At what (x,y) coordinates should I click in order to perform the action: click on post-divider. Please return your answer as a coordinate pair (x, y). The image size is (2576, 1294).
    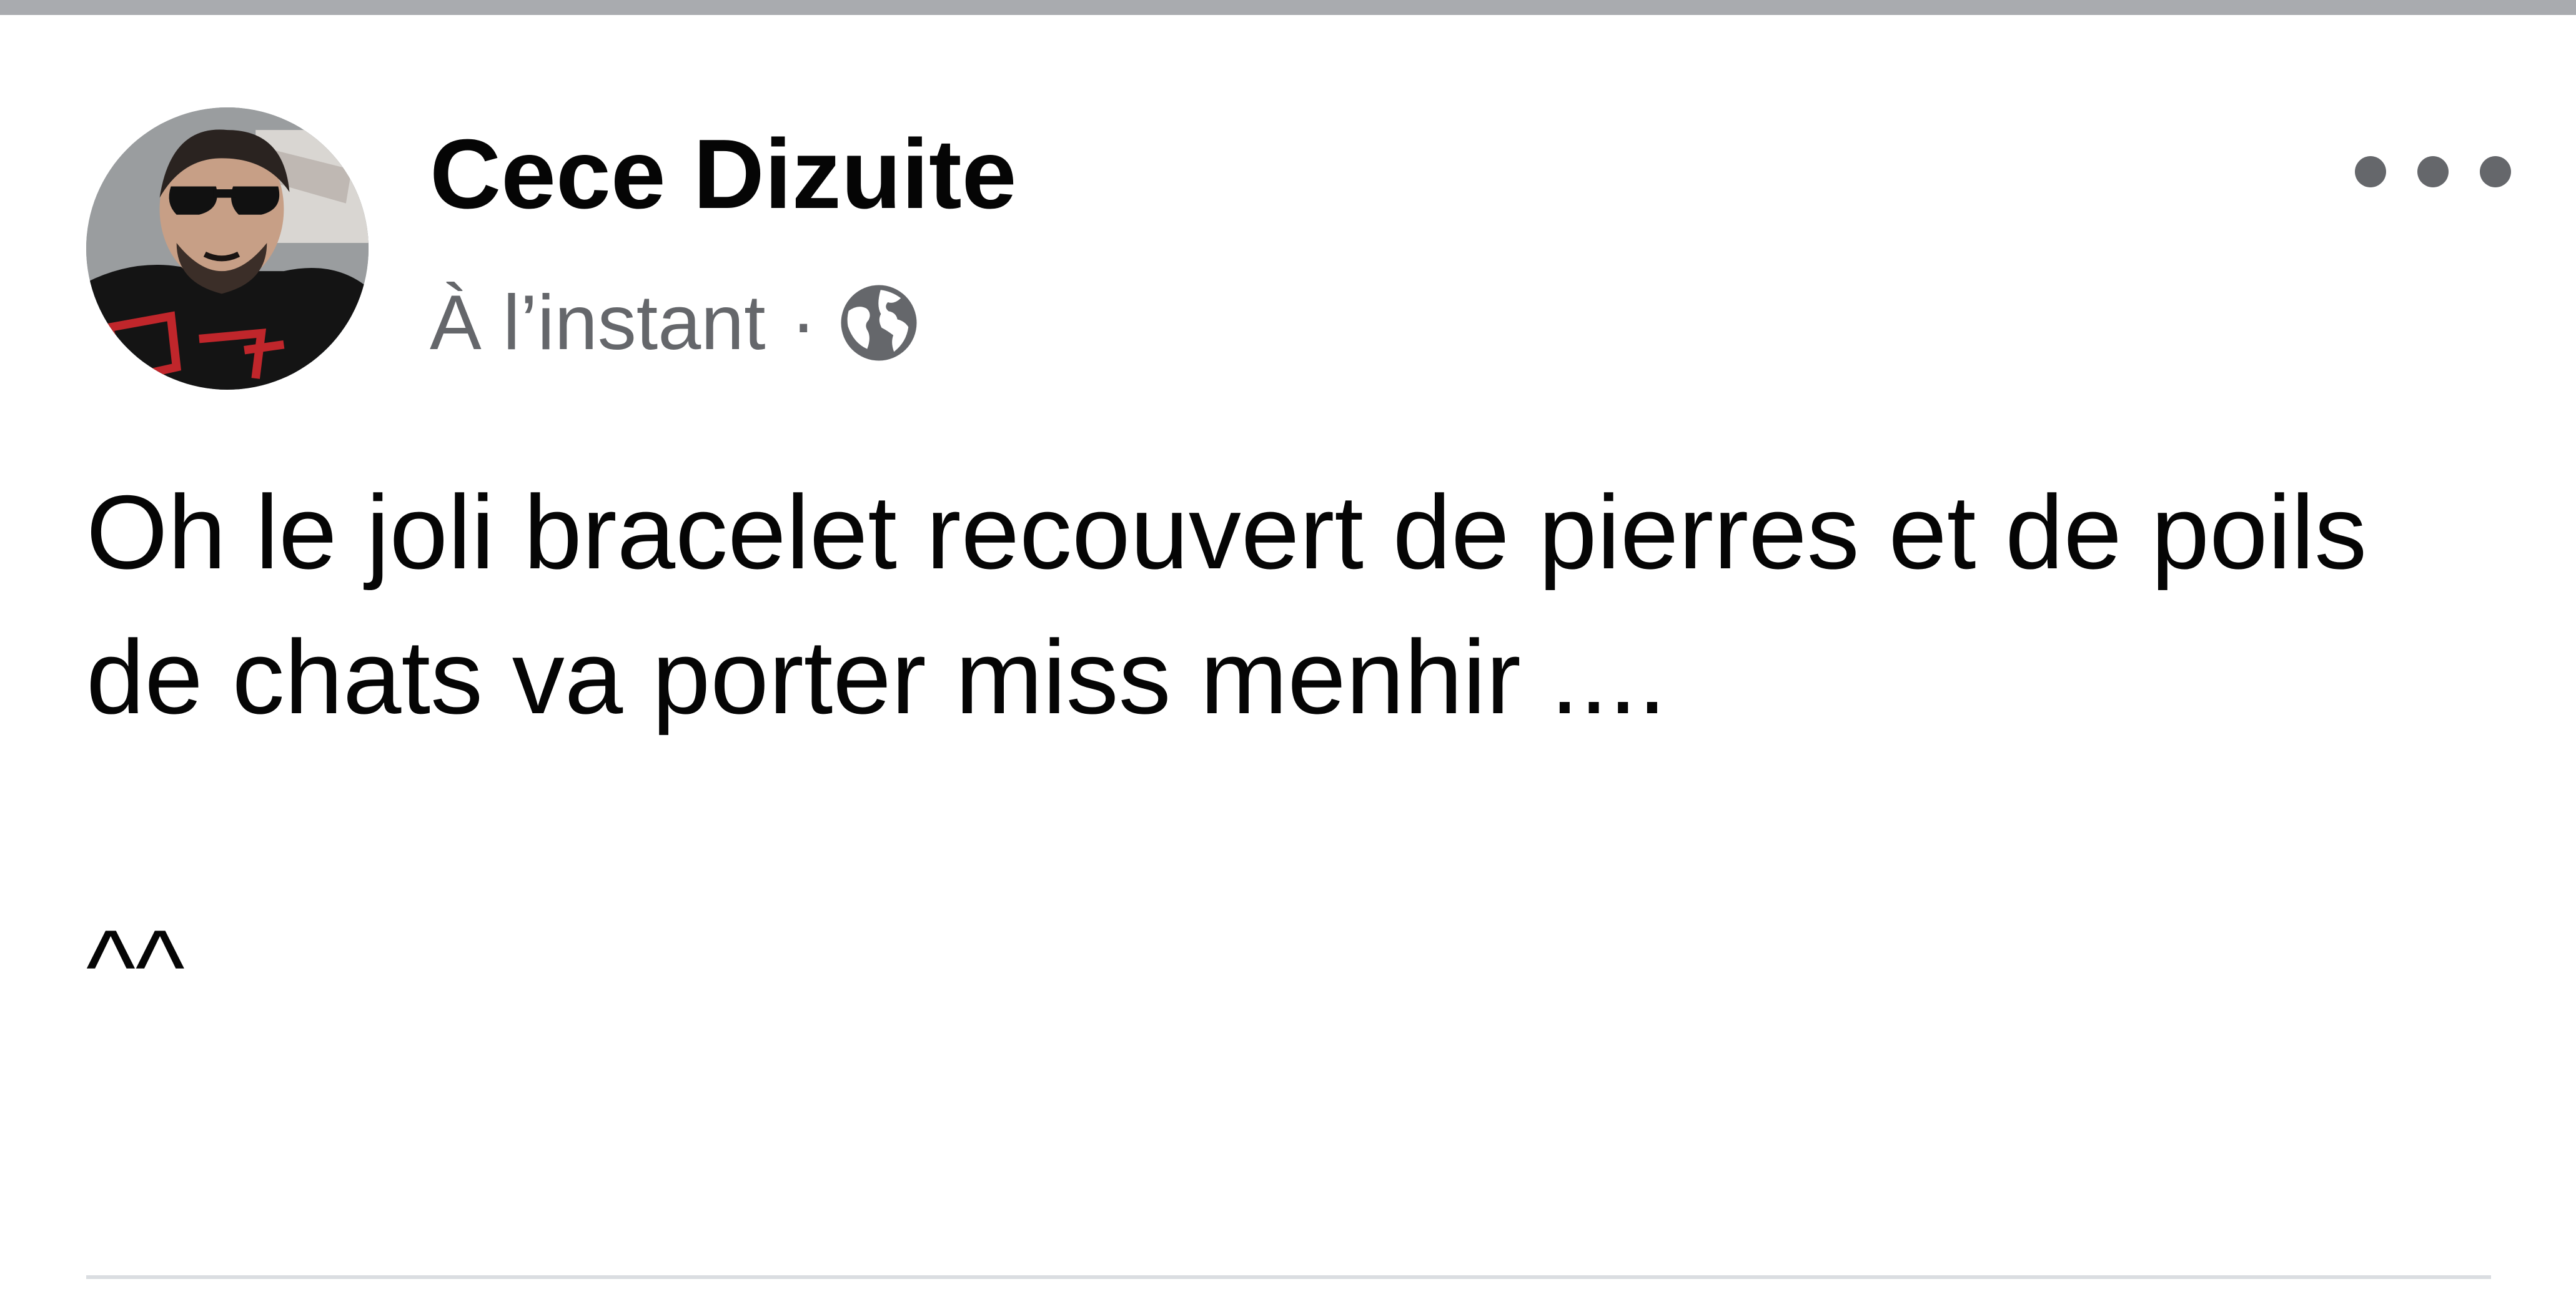
    Looking at the image, I should click on (1288, 1277).